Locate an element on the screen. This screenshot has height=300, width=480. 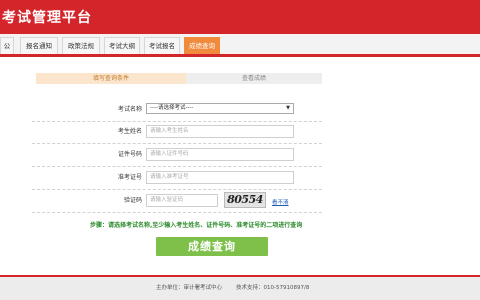
step-fill-conditions: 填写查询条件 is located at coordinates (111, 78).